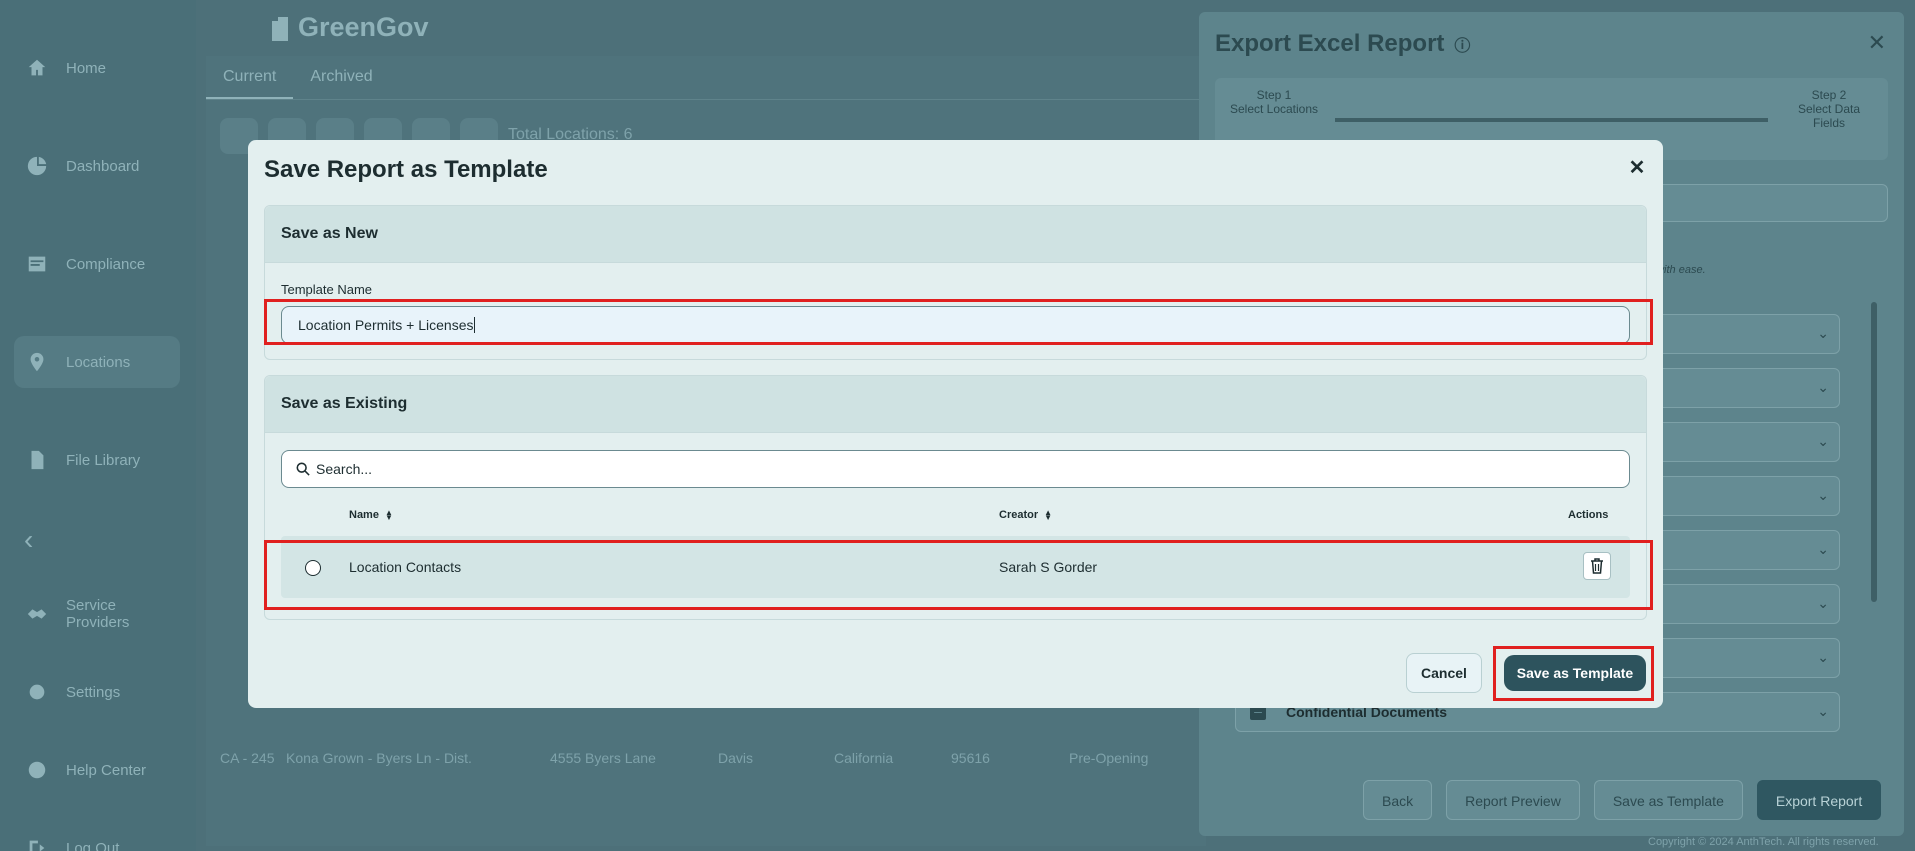 This screenshot has width=1915, height=851. Describe the element at coordinates (706, 80) in the screenshot. I see `location-tabs: Current Archived` at that location.